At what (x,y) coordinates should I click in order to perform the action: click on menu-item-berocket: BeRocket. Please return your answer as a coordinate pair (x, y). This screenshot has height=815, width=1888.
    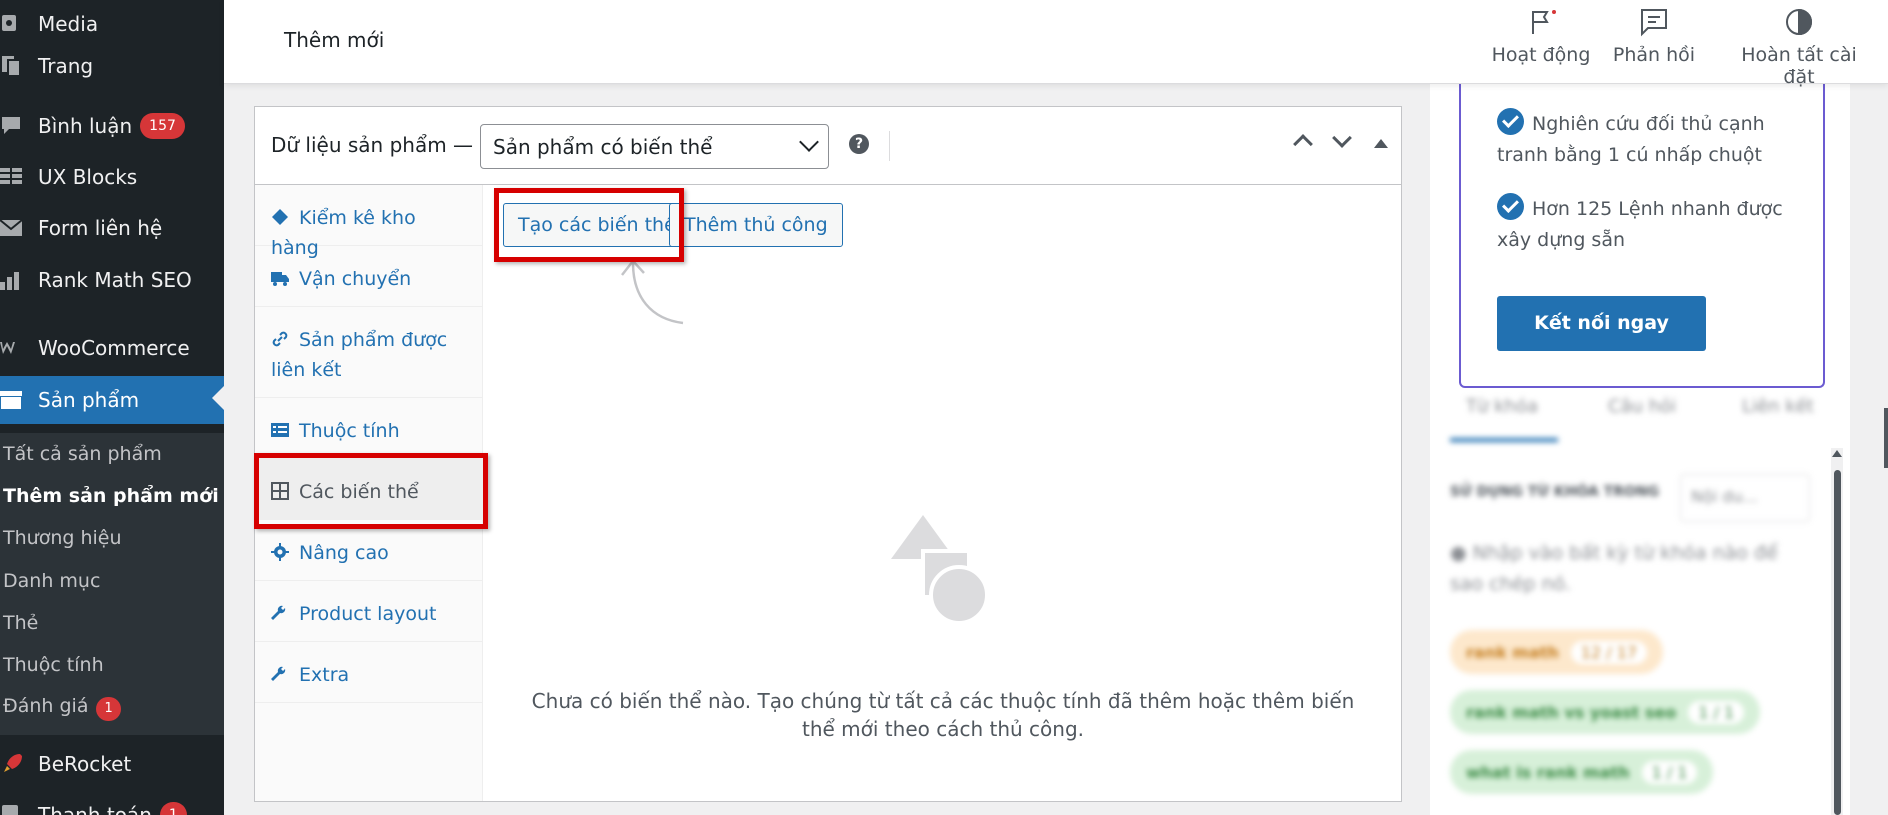
    Looking at the image, I should click on (112, 764).